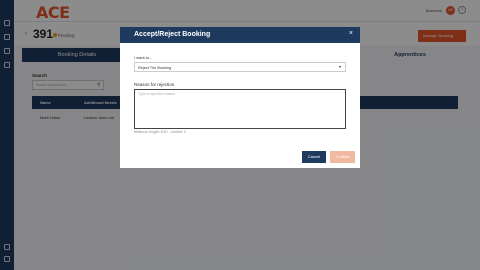  Describe the element at coordinates (240, 35) in the screenshot. I see `modal-header: Accept/Reject Booking ×` at that location.